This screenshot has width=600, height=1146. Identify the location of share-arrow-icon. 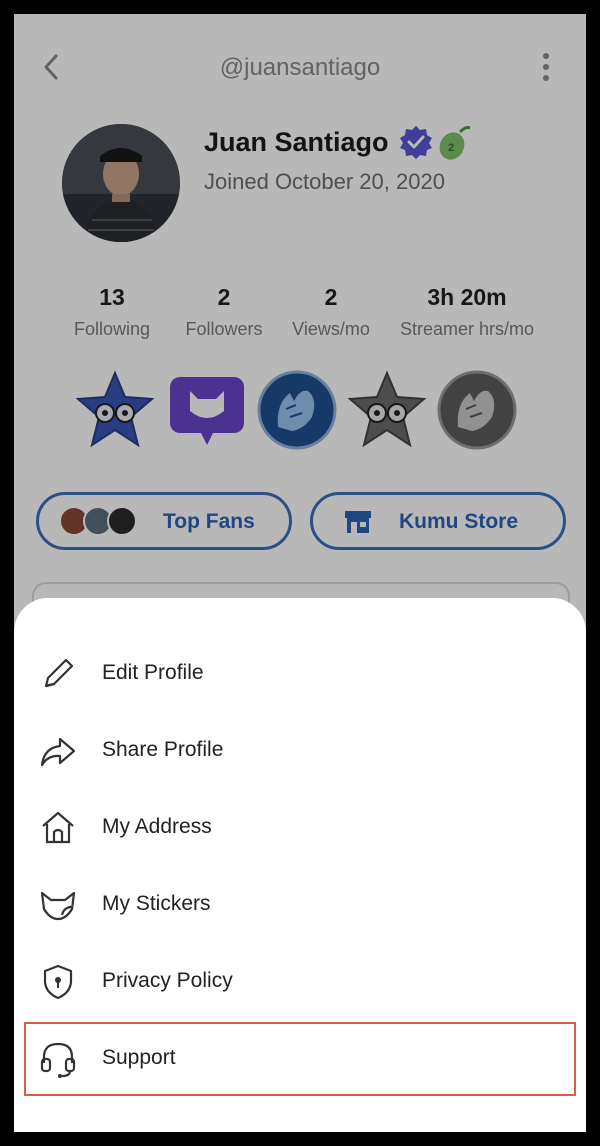
(58, 752).